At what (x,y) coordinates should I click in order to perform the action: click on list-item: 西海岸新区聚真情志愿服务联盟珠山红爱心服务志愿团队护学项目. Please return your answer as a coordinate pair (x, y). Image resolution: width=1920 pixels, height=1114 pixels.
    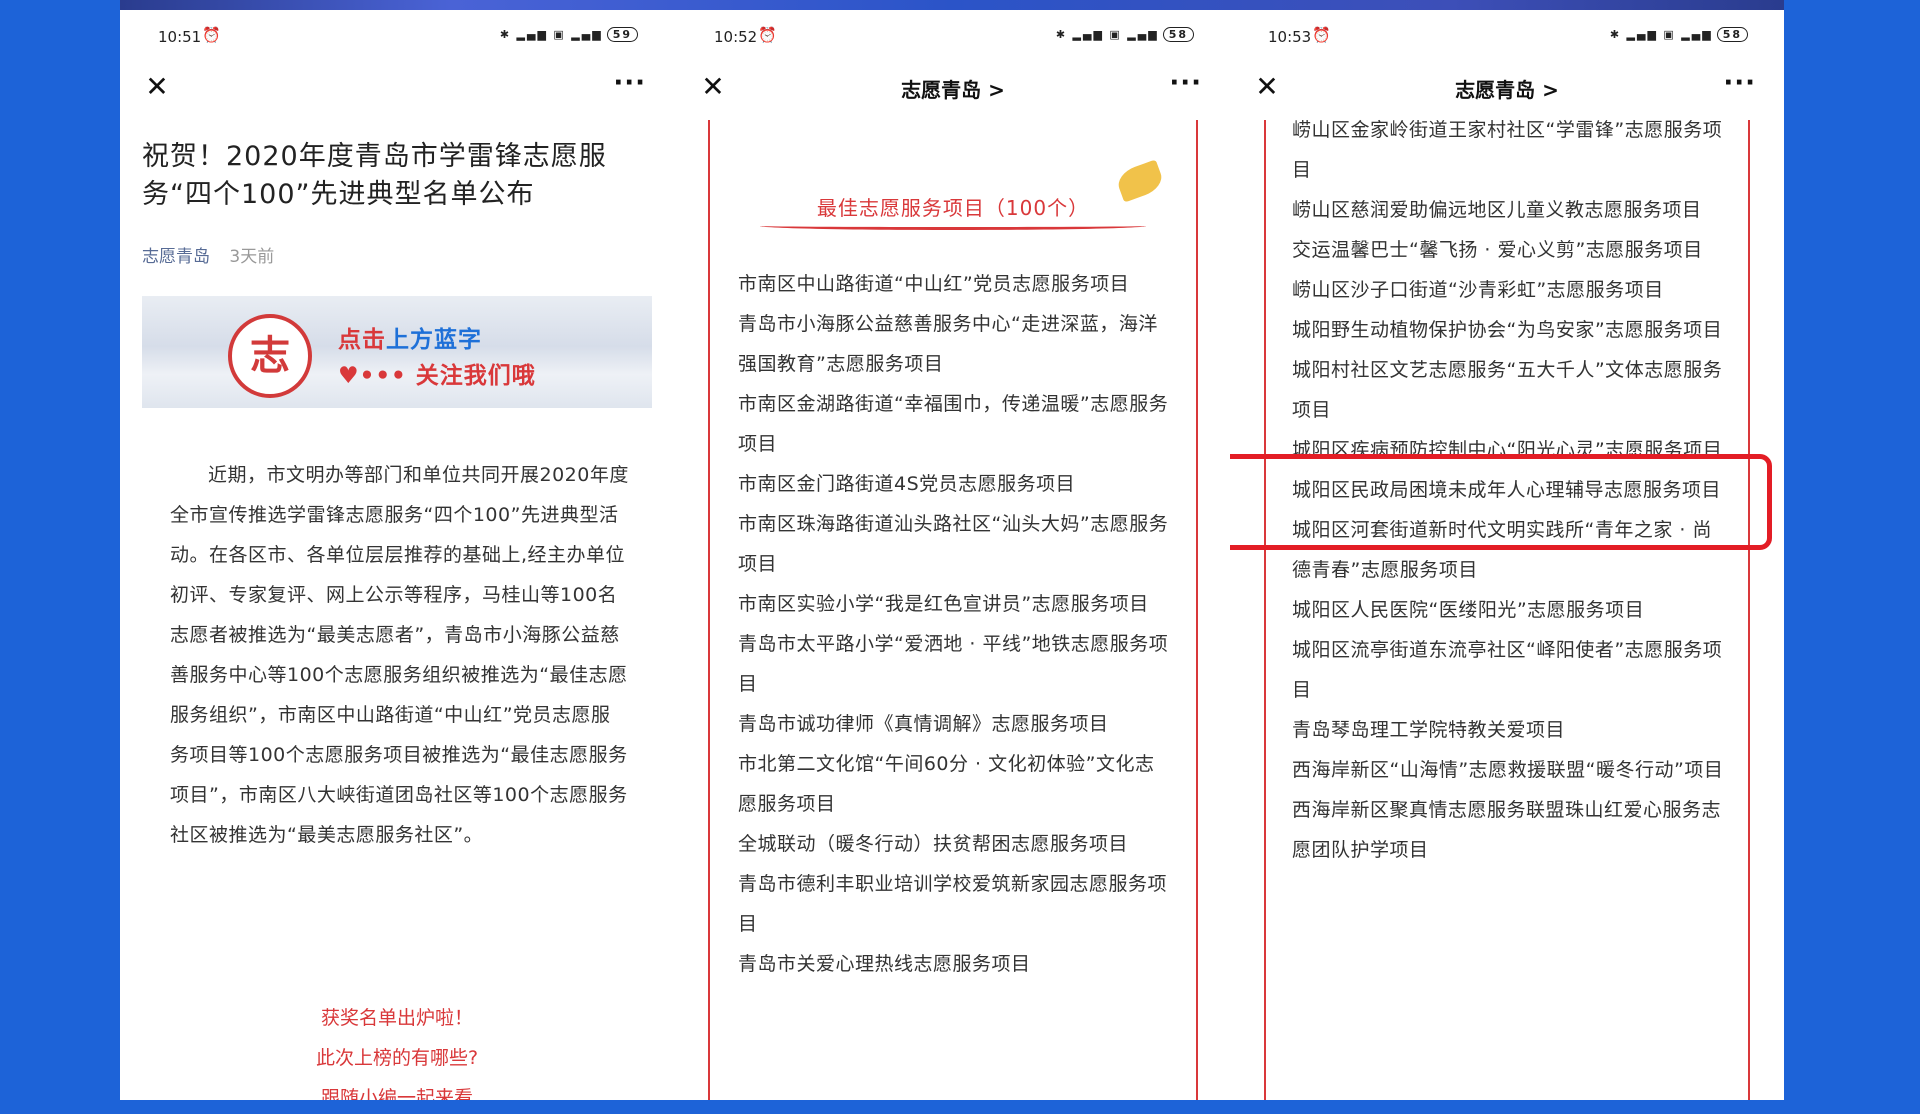
    Looking at the image, I should click on (1507, 830).